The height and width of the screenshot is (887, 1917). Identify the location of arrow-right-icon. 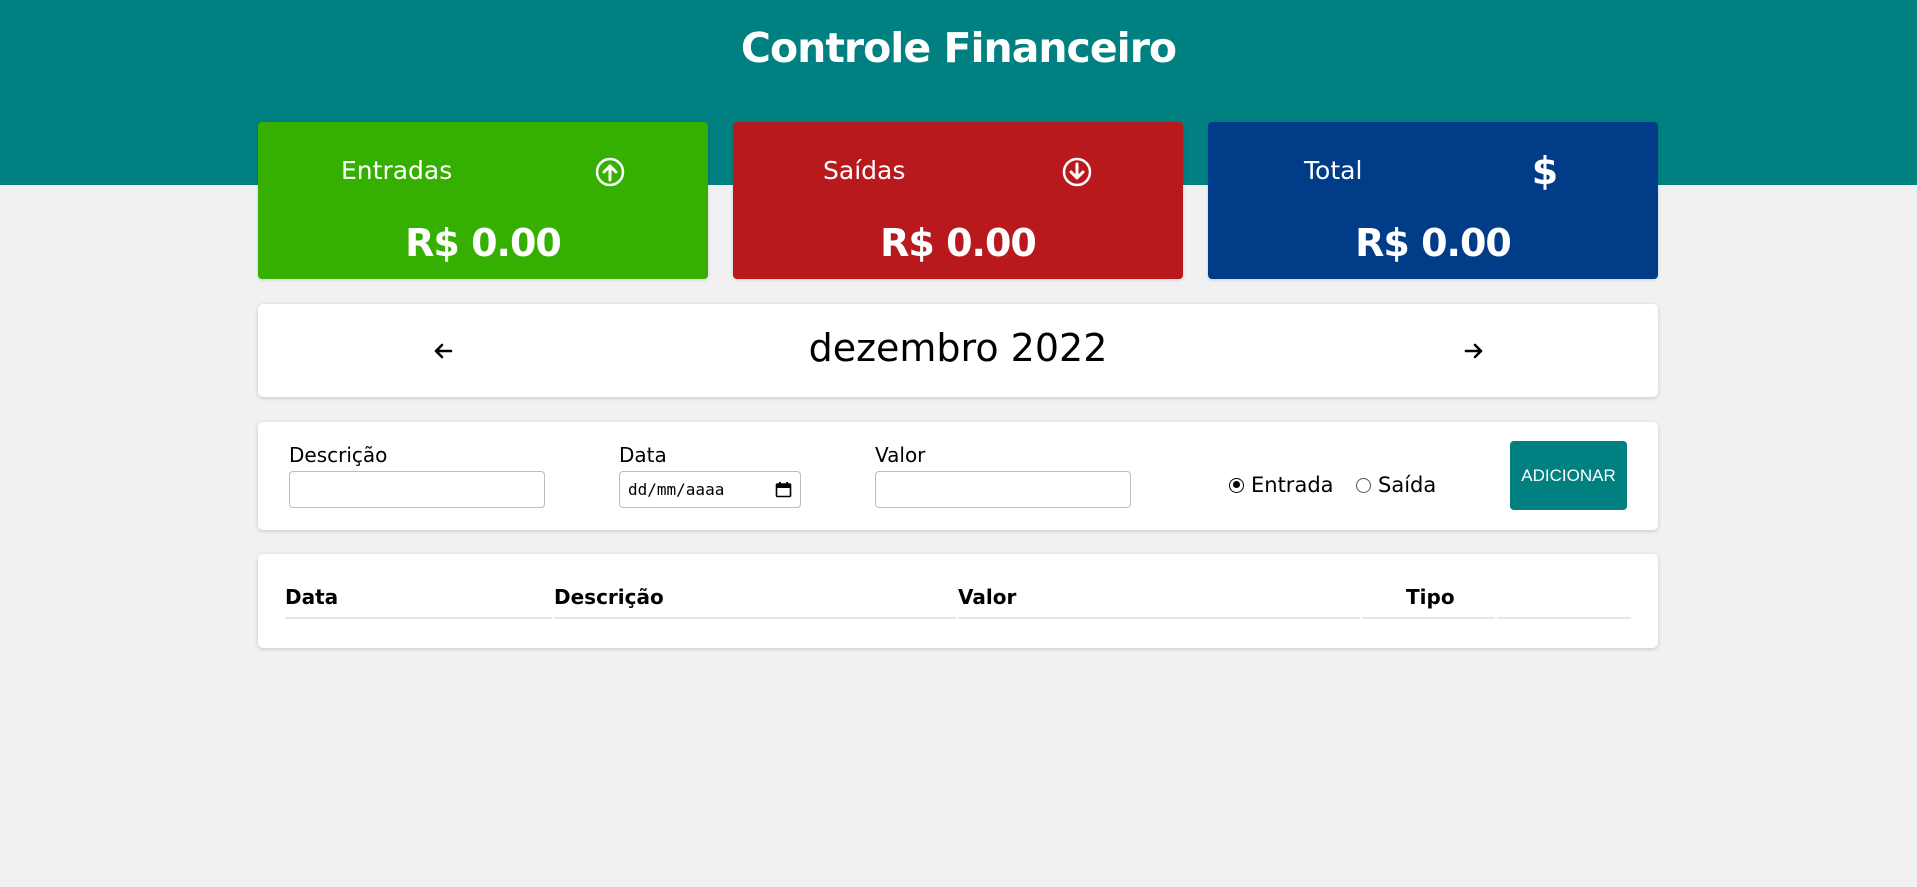
(1474, 351).